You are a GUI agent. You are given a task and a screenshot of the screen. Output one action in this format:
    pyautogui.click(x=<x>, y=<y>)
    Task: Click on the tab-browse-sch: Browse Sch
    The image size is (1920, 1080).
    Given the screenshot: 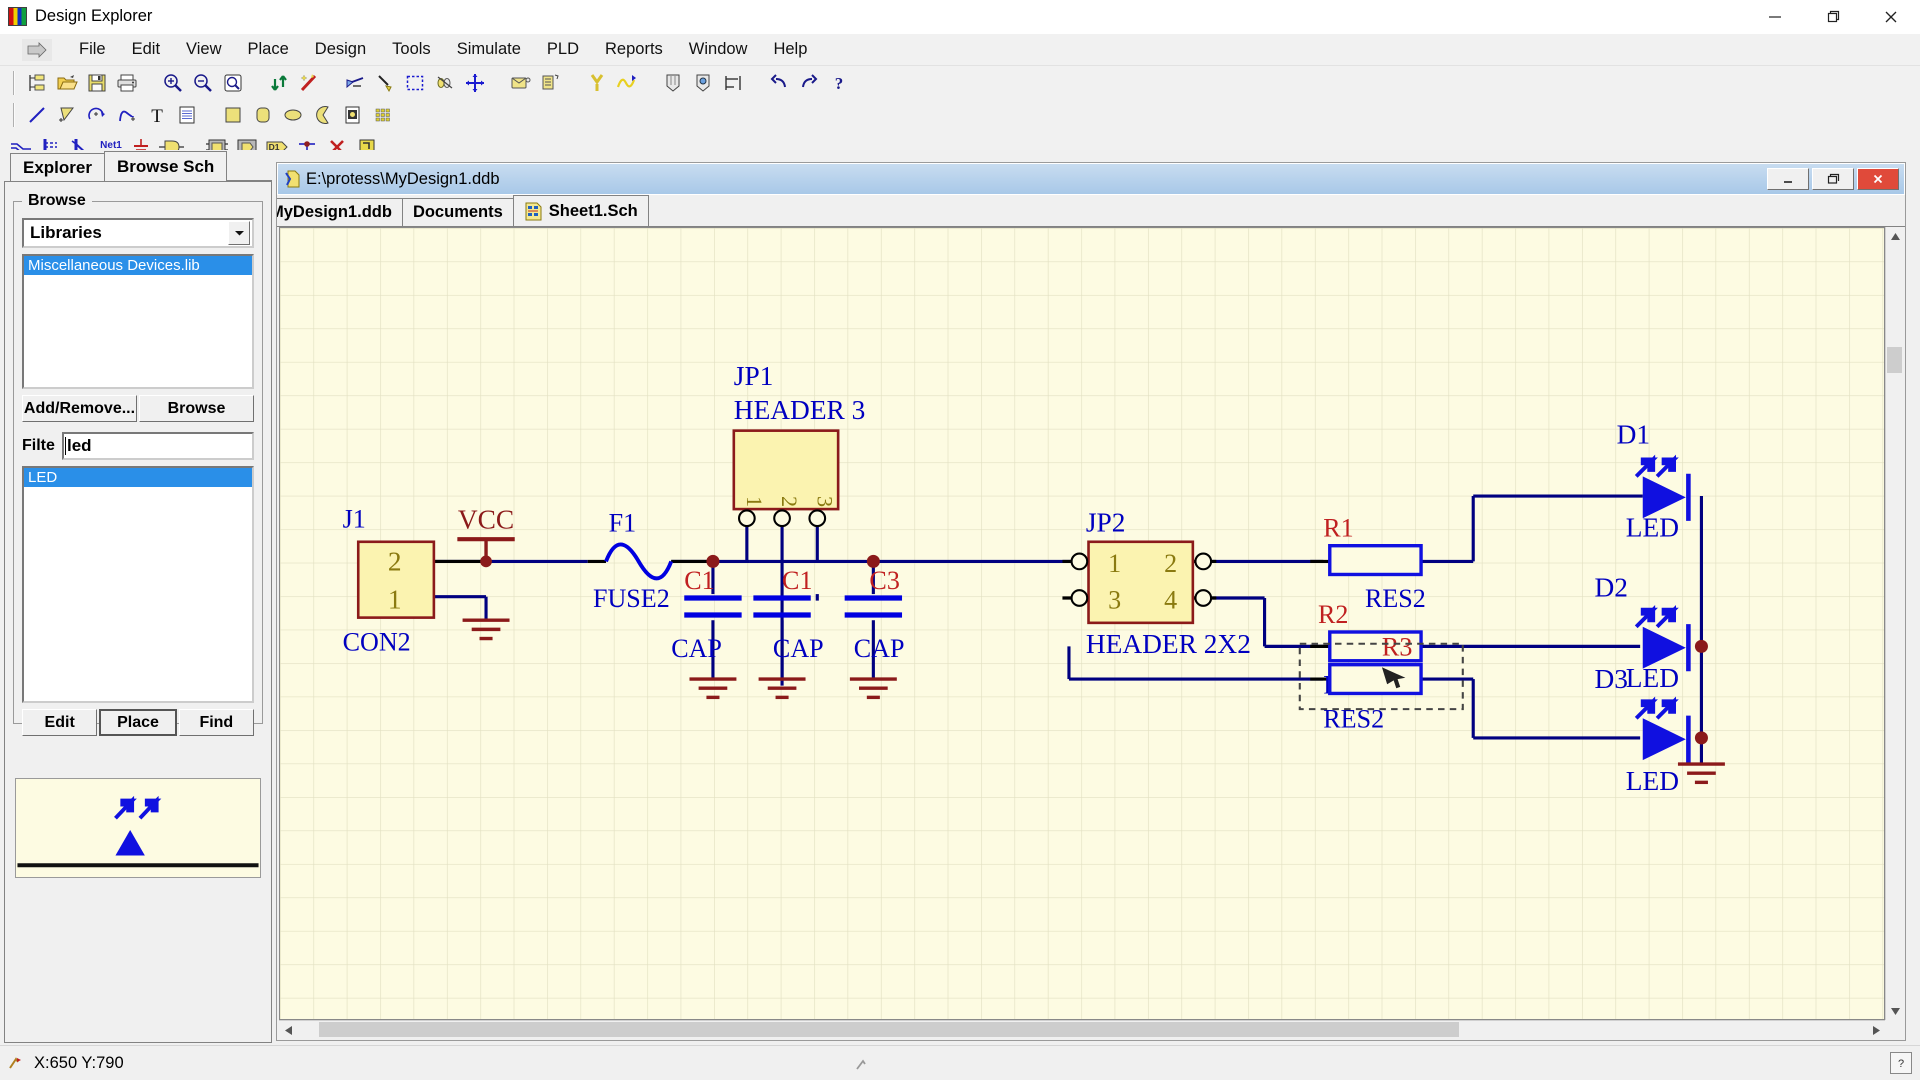 What is the action you would take?
    pyautogui.click(x=165, y=166)
    